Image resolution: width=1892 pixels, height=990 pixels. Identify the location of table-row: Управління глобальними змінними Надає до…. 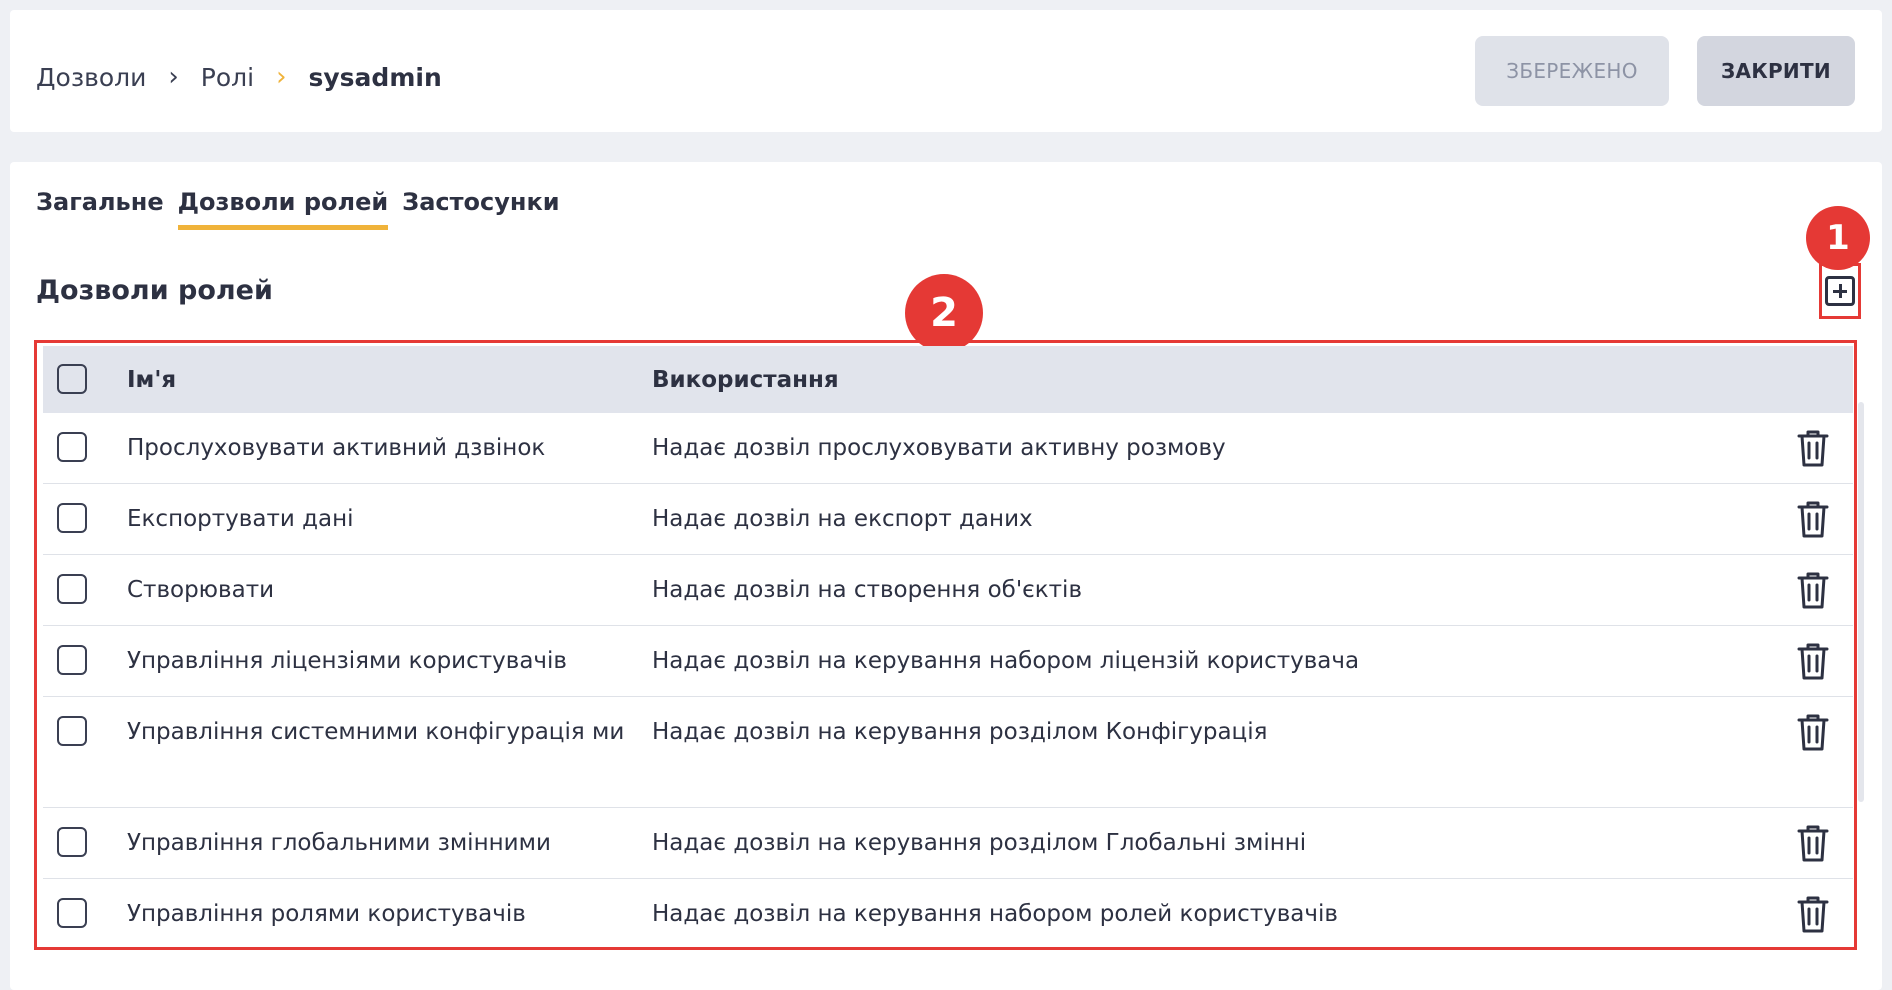
(948, 843).